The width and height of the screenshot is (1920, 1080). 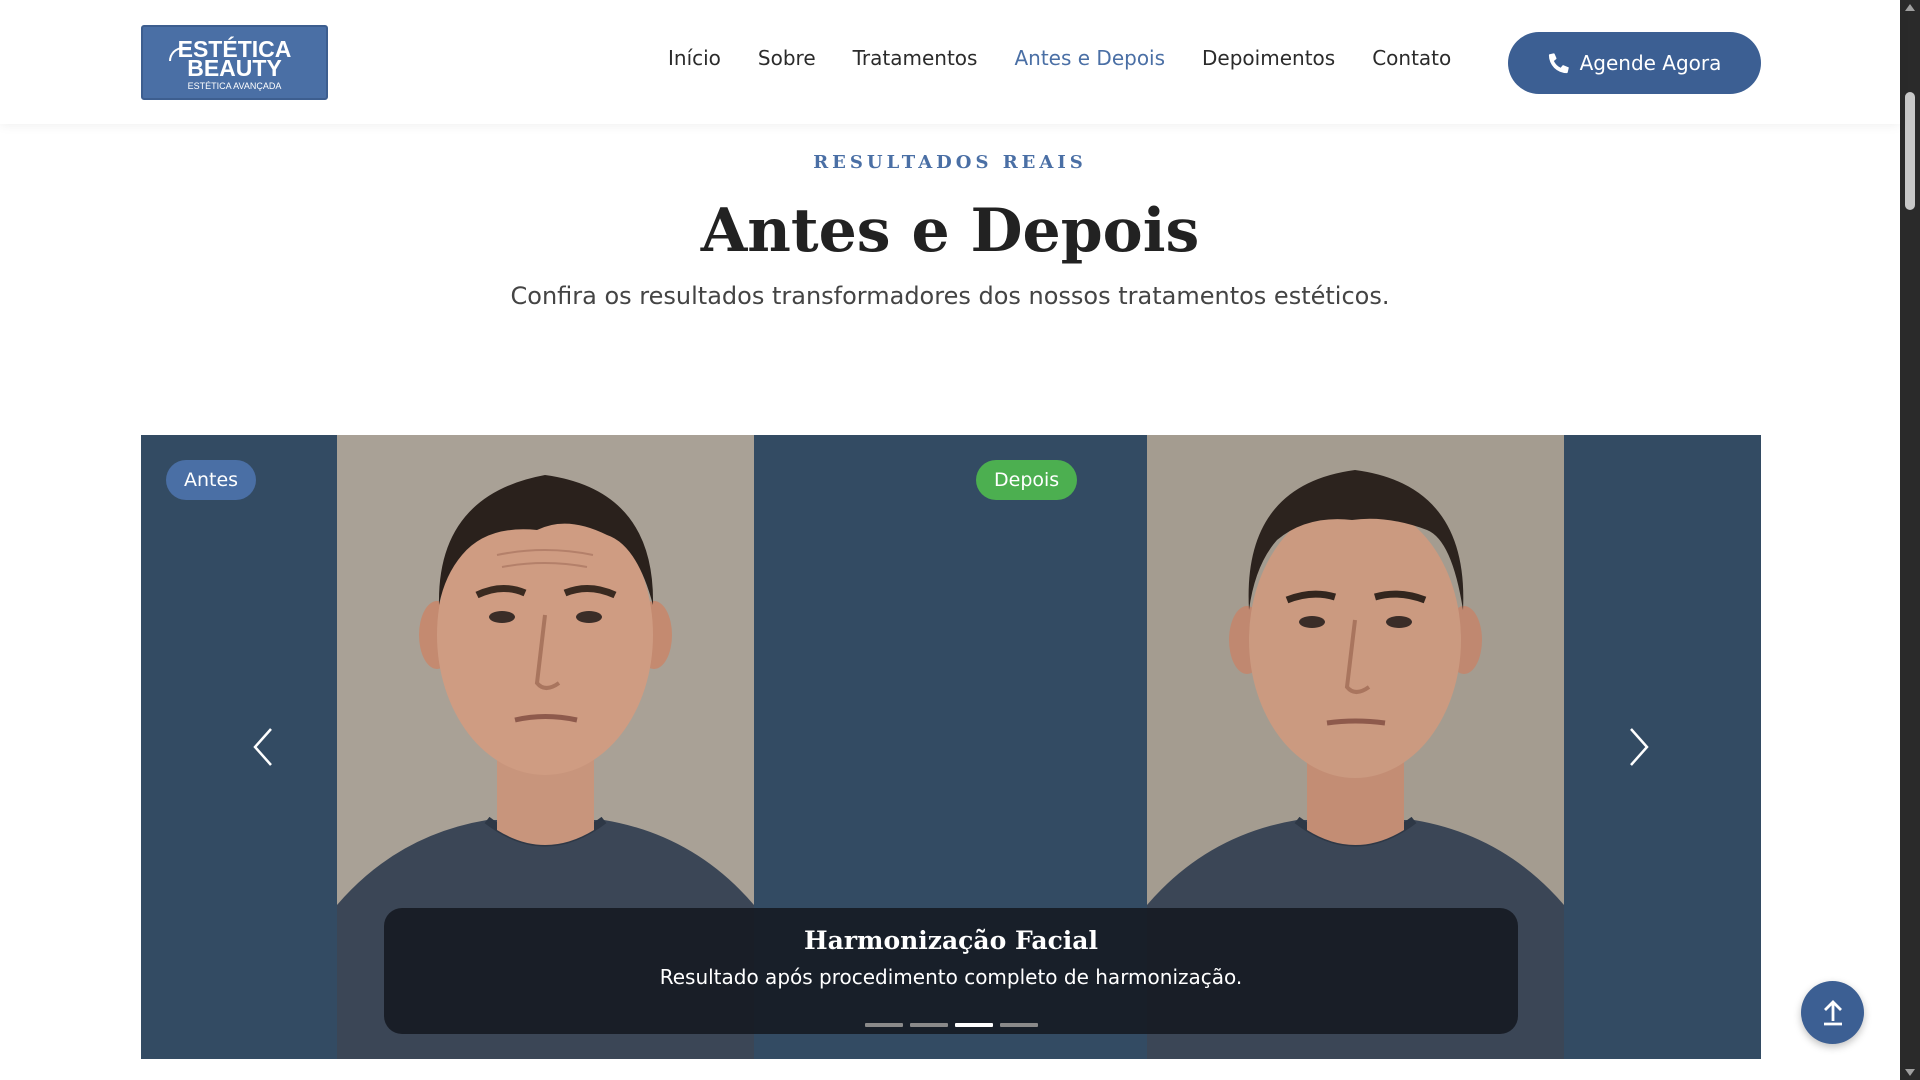 I want to click on nav-link-sobre: Sobre, so click(x=787, y=58).